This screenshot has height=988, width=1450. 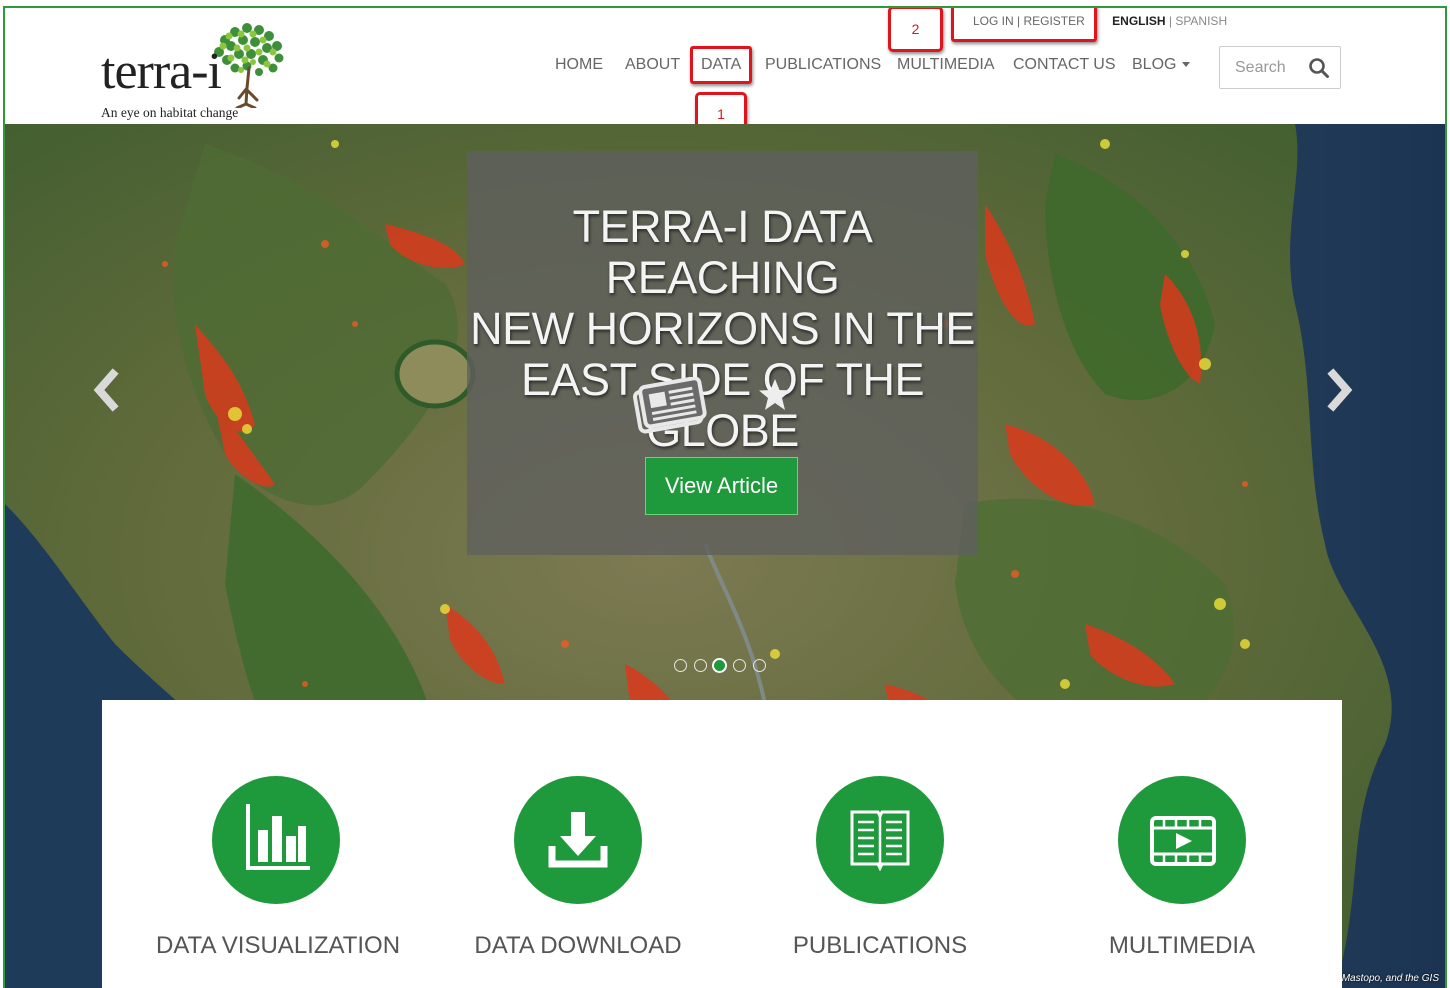 What do you see at coordinates (1201, 21) in the screenshot?
I see `lang-spanish-link: SPANISH` at bounding box center [1201, 21].